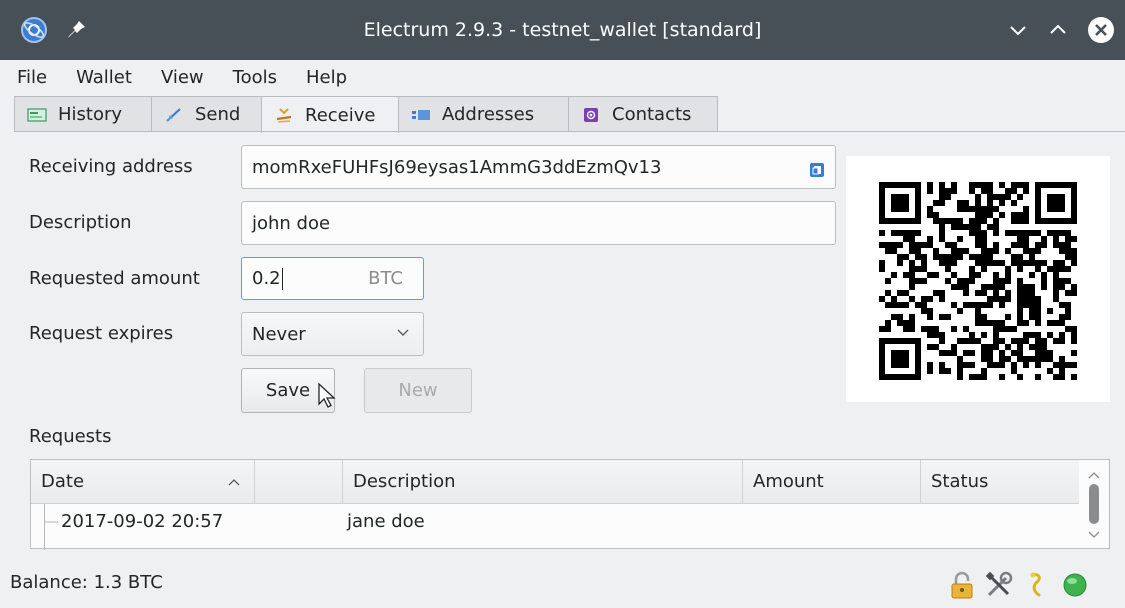  What do you see at coordinates (340, 115) in the screenshot?
I see `tab-label: Receive` at bounding box center [340, 115].